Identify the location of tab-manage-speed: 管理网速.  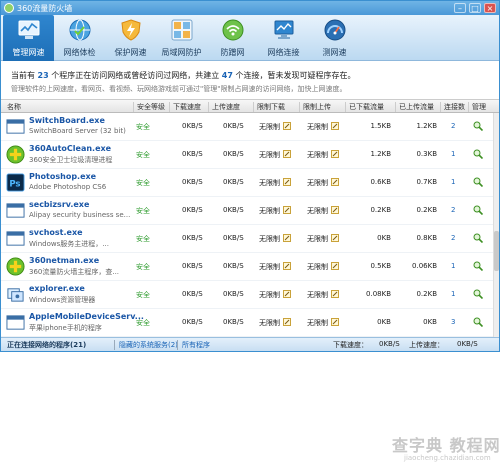
(28, 38).